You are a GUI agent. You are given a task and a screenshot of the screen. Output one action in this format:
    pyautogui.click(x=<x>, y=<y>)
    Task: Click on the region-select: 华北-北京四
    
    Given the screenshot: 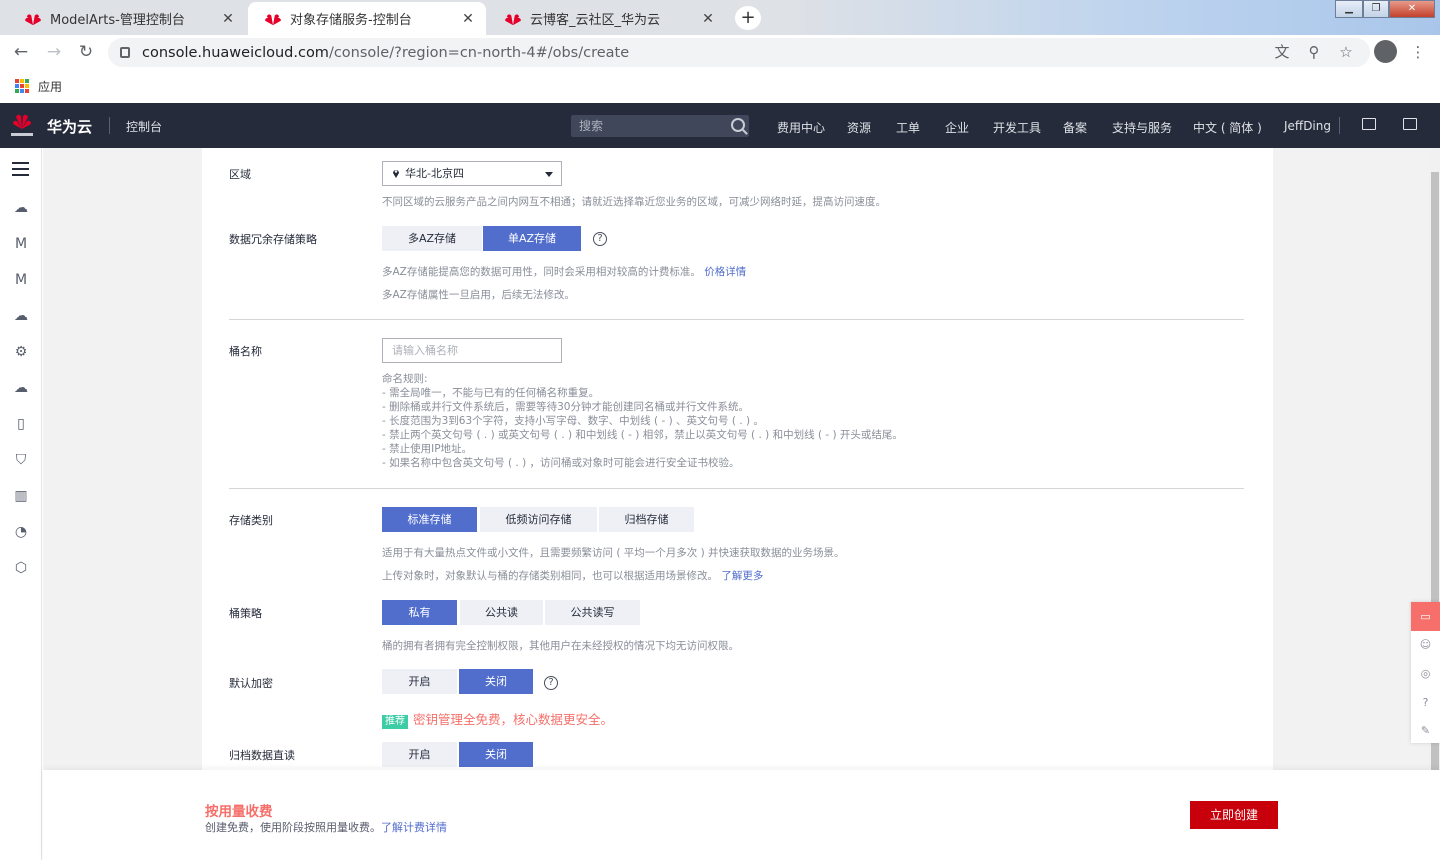 What is the action you would take?
    pyautogui.click(x=472, y=173)
    